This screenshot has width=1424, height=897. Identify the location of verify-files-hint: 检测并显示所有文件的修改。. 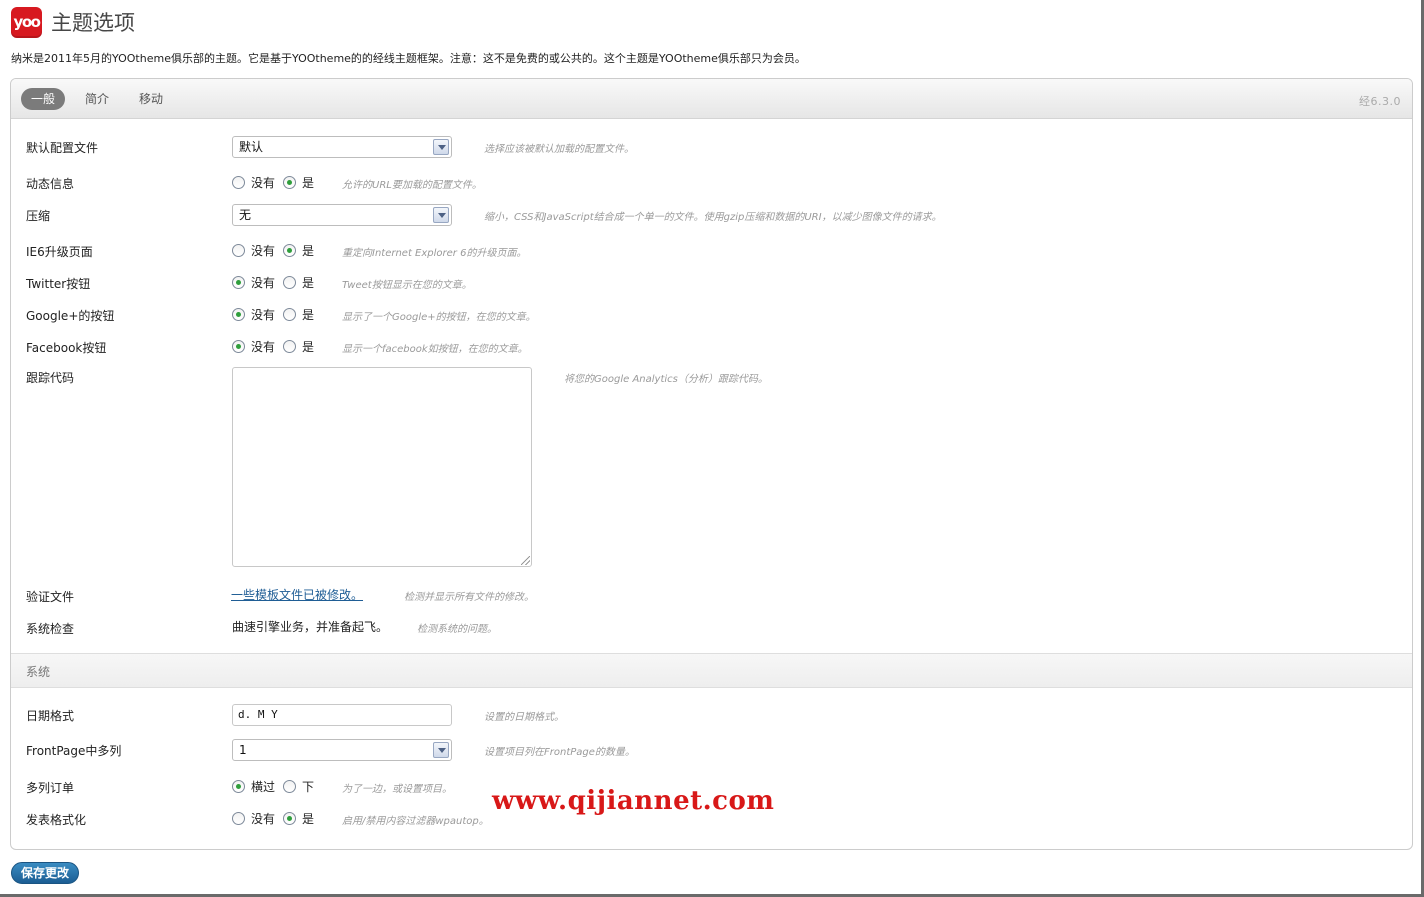
(469, 597).